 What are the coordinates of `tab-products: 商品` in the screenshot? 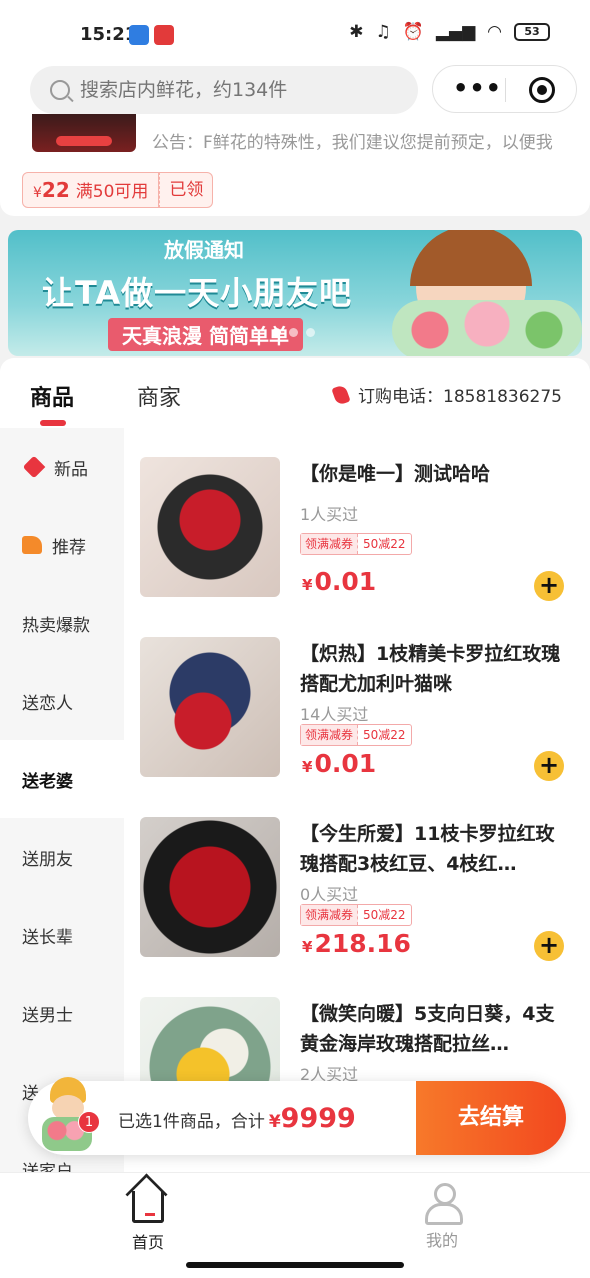 It's located at (52, 396).